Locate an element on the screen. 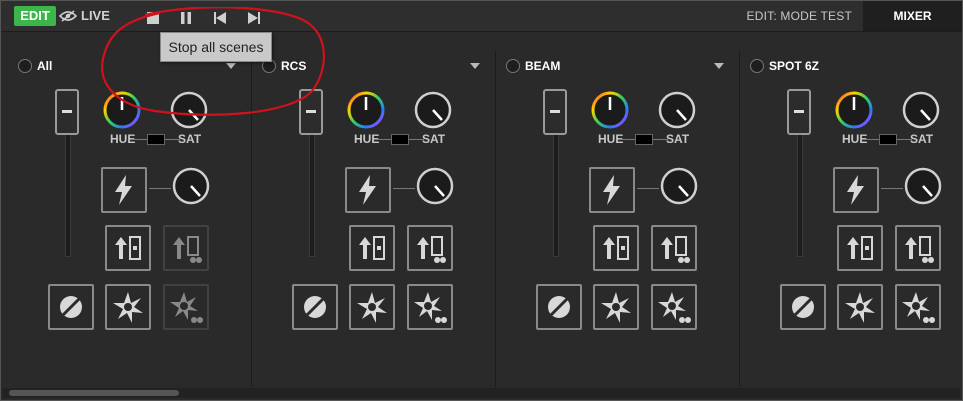 The image size is (963, 401). live-mode-button: LIVE is located at coordinates (95, 16).